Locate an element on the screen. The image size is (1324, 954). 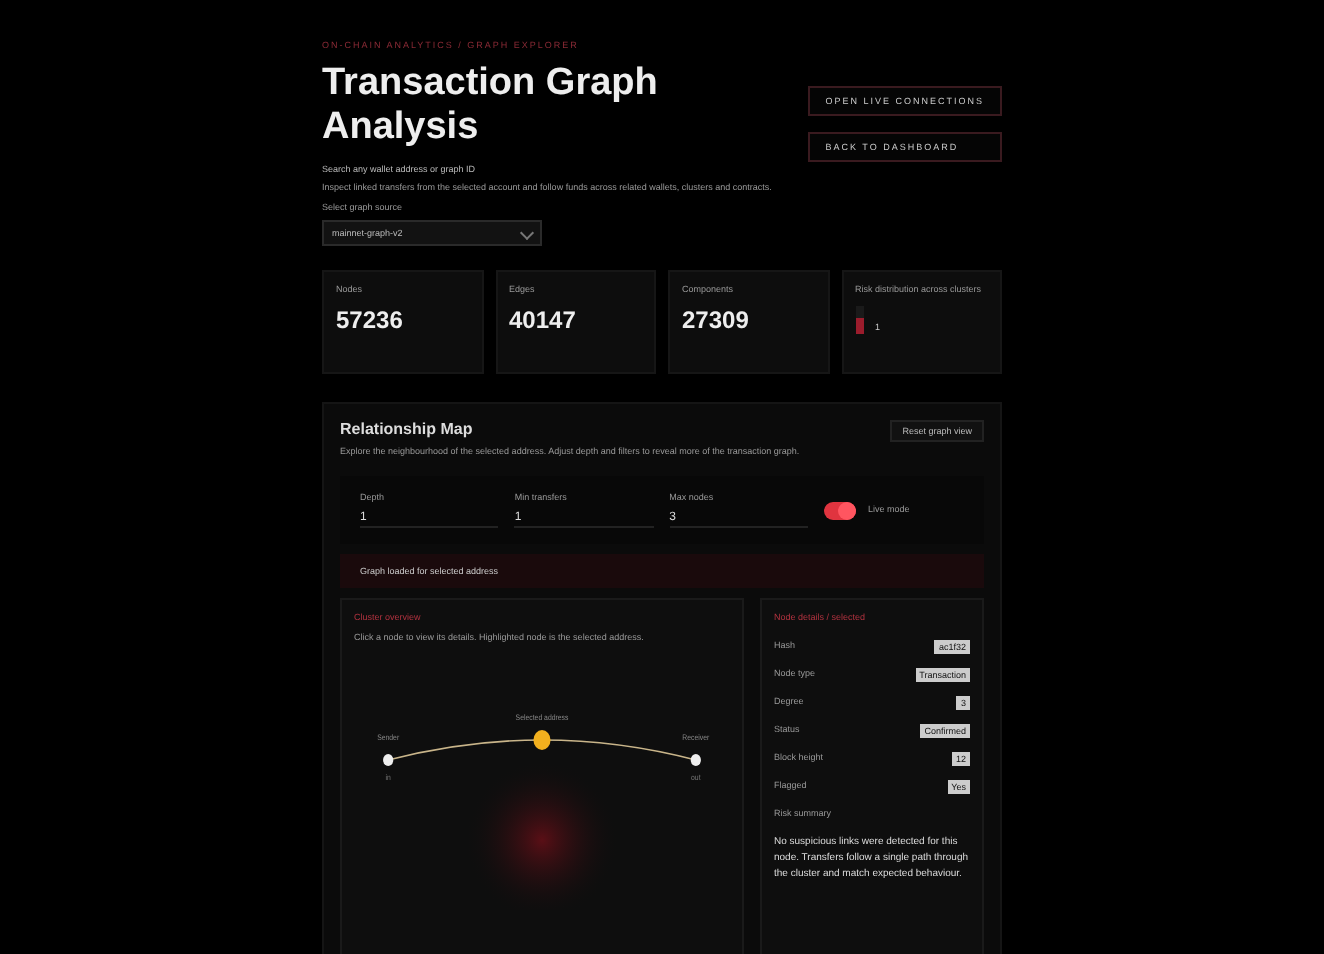
stat-value: 40147 is located at coordinates (543, 320).